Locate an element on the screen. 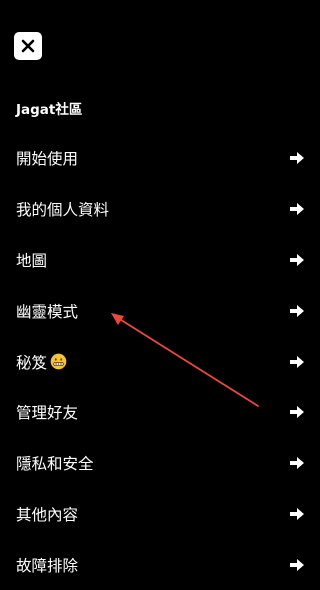 The height and width of the screenshot is (590, 320). menu-item-label: 地圖 is located at coordinates (32, 260).